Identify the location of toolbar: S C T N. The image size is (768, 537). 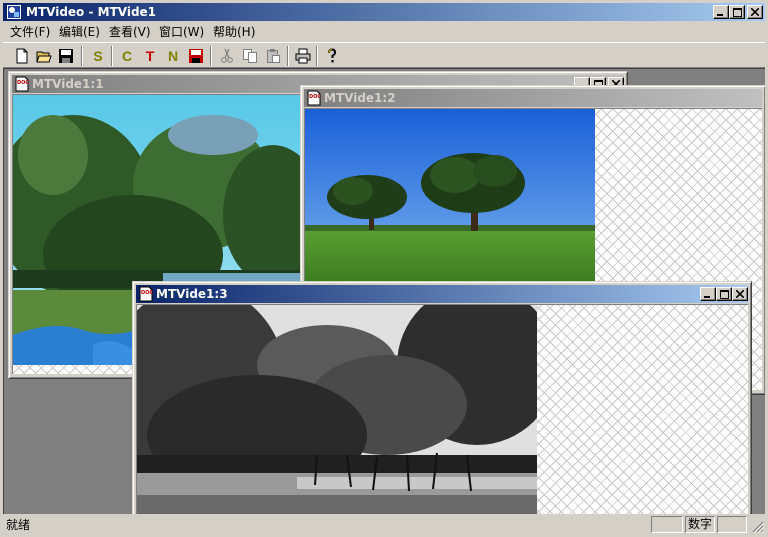
(384, 55).